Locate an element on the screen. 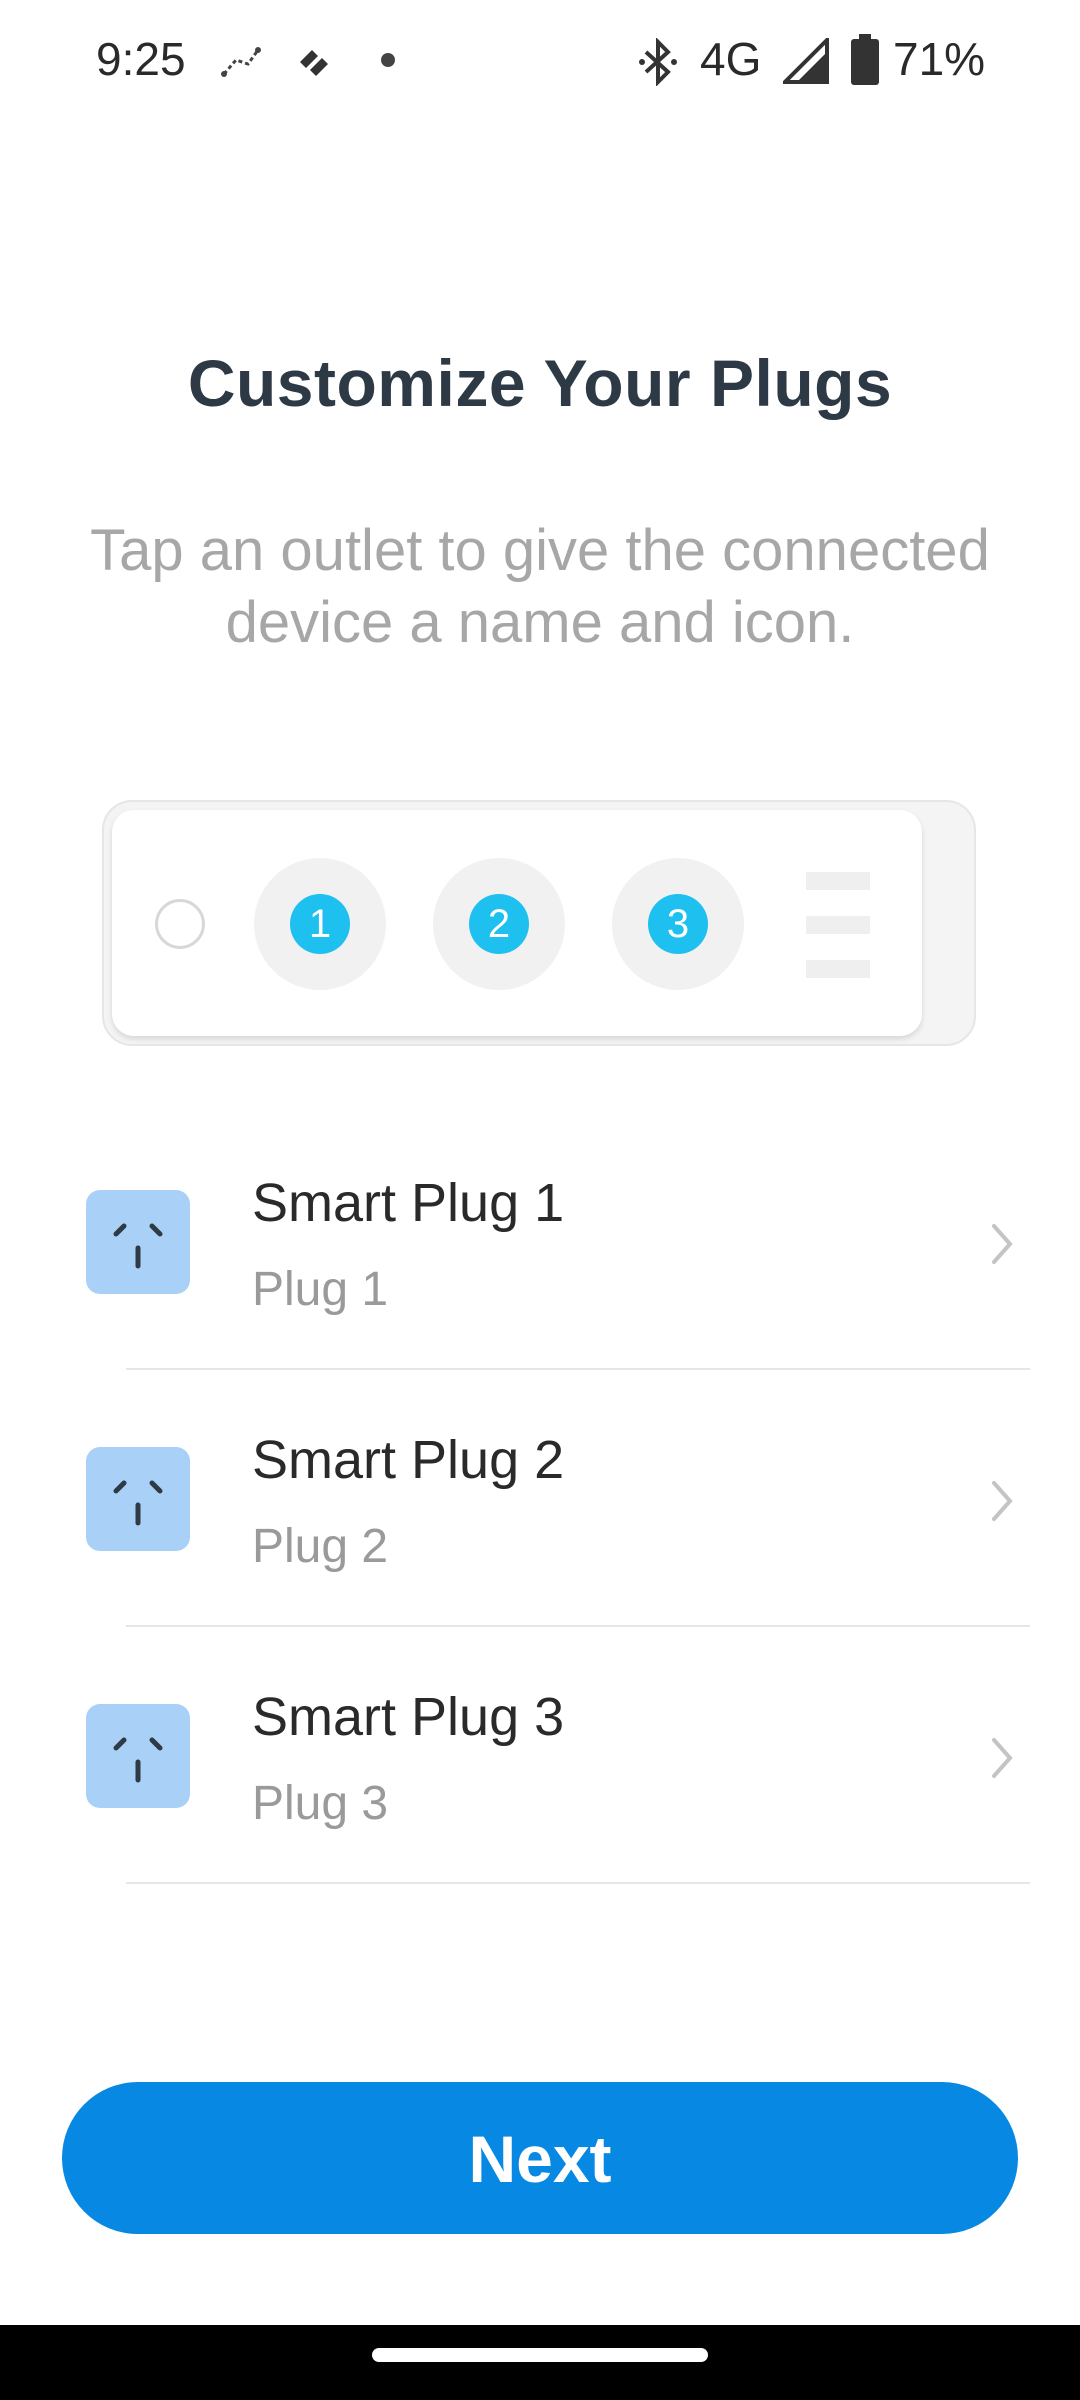  plug-name: Smart Plug 3 is located at coordinates (408, 1717).